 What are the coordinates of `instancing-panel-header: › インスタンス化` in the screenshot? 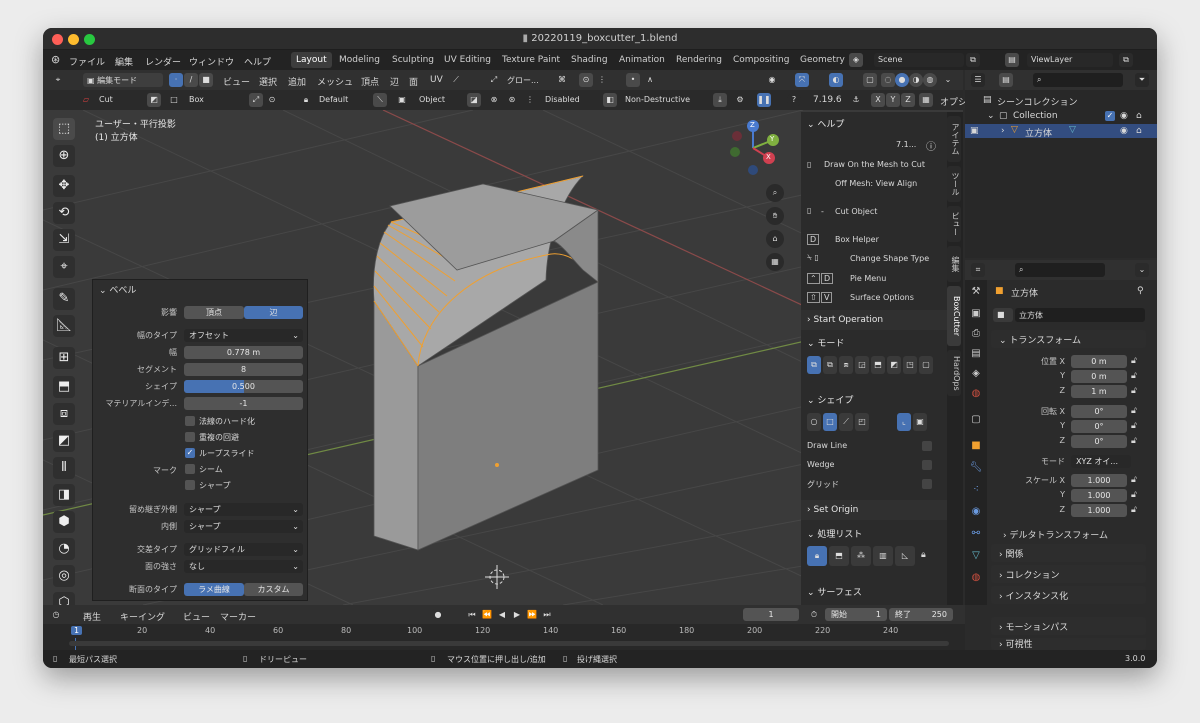 It's located at (1068, 595).